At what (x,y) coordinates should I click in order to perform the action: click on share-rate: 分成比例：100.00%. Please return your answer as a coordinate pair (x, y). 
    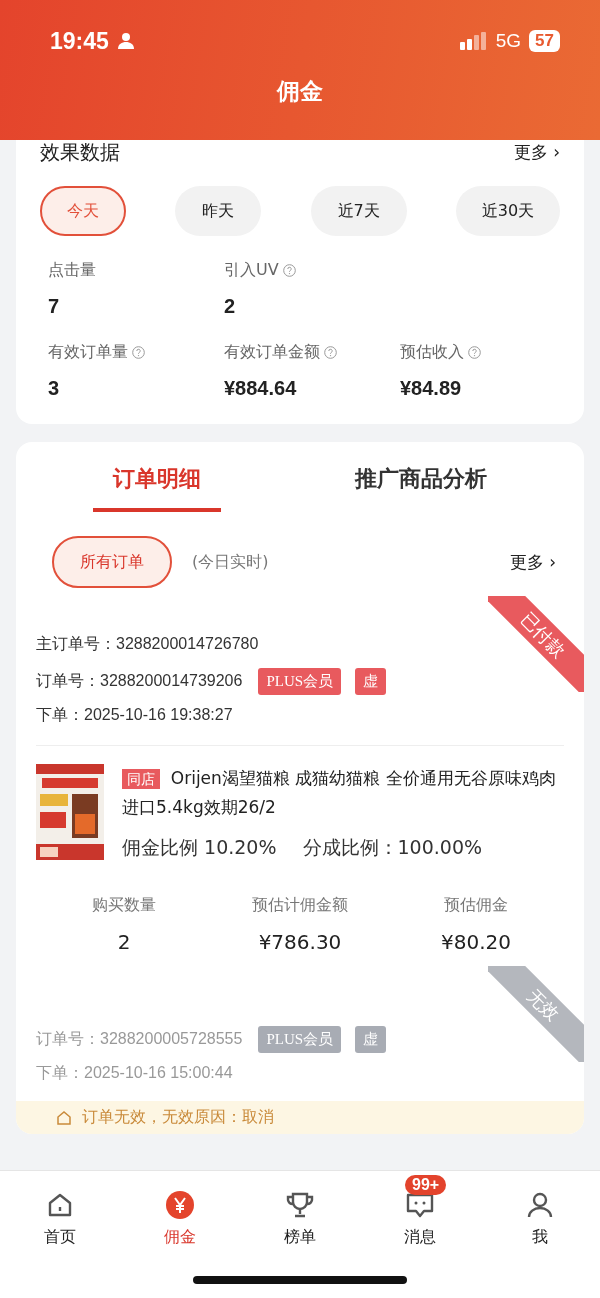
    Looking at the image, I should click on (392, 847).